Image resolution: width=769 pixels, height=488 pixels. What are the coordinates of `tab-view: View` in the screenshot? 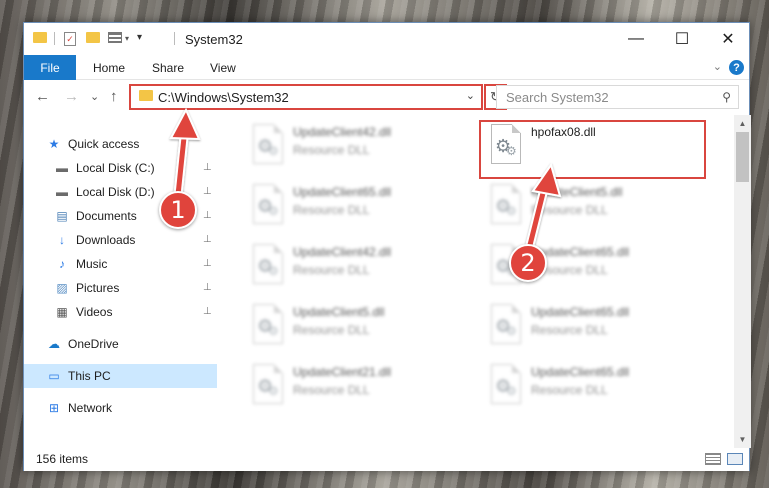 It's located at (223, 68).